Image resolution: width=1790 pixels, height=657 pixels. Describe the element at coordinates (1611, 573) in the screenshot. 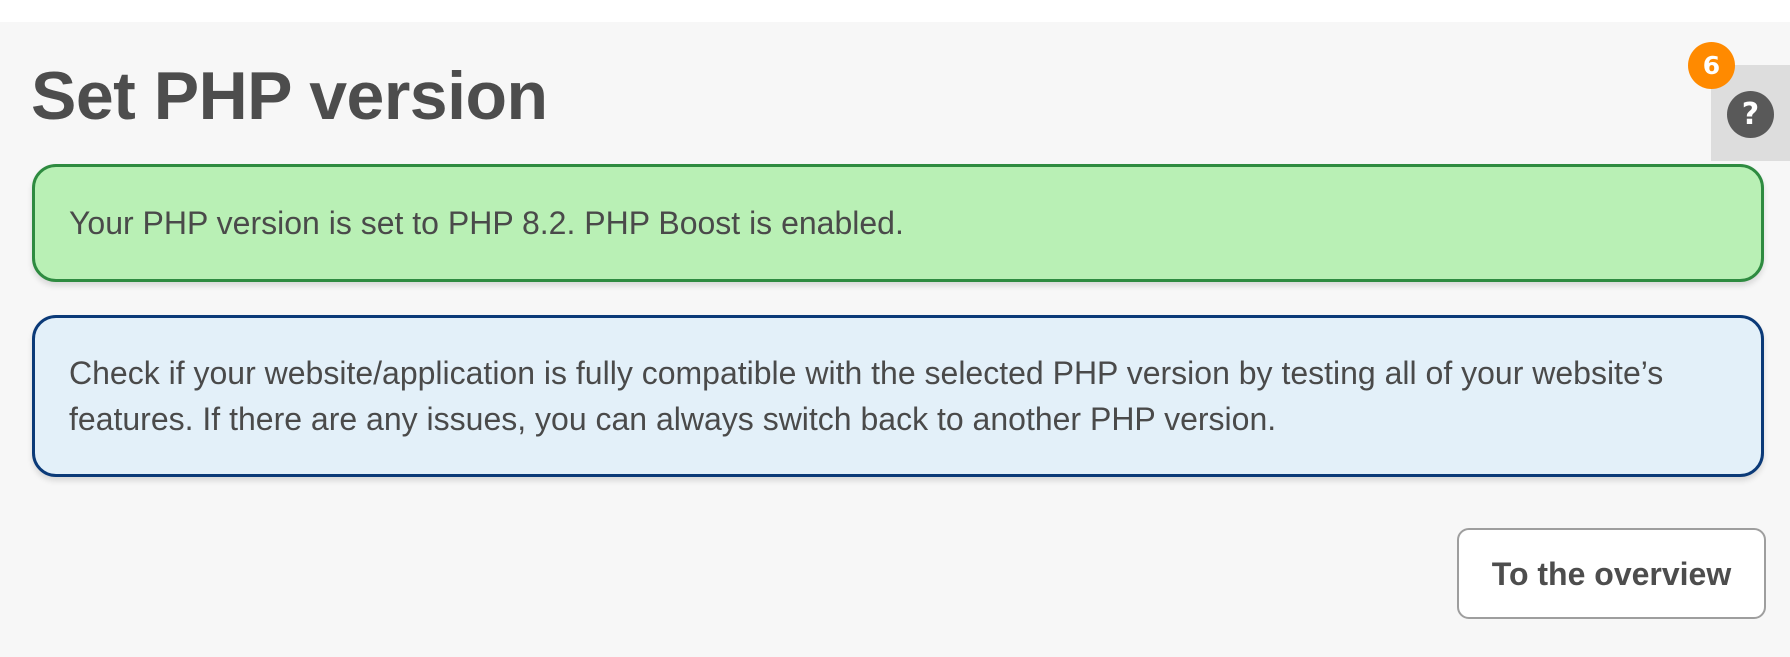

I see `overview-button: To the overview` at that location.